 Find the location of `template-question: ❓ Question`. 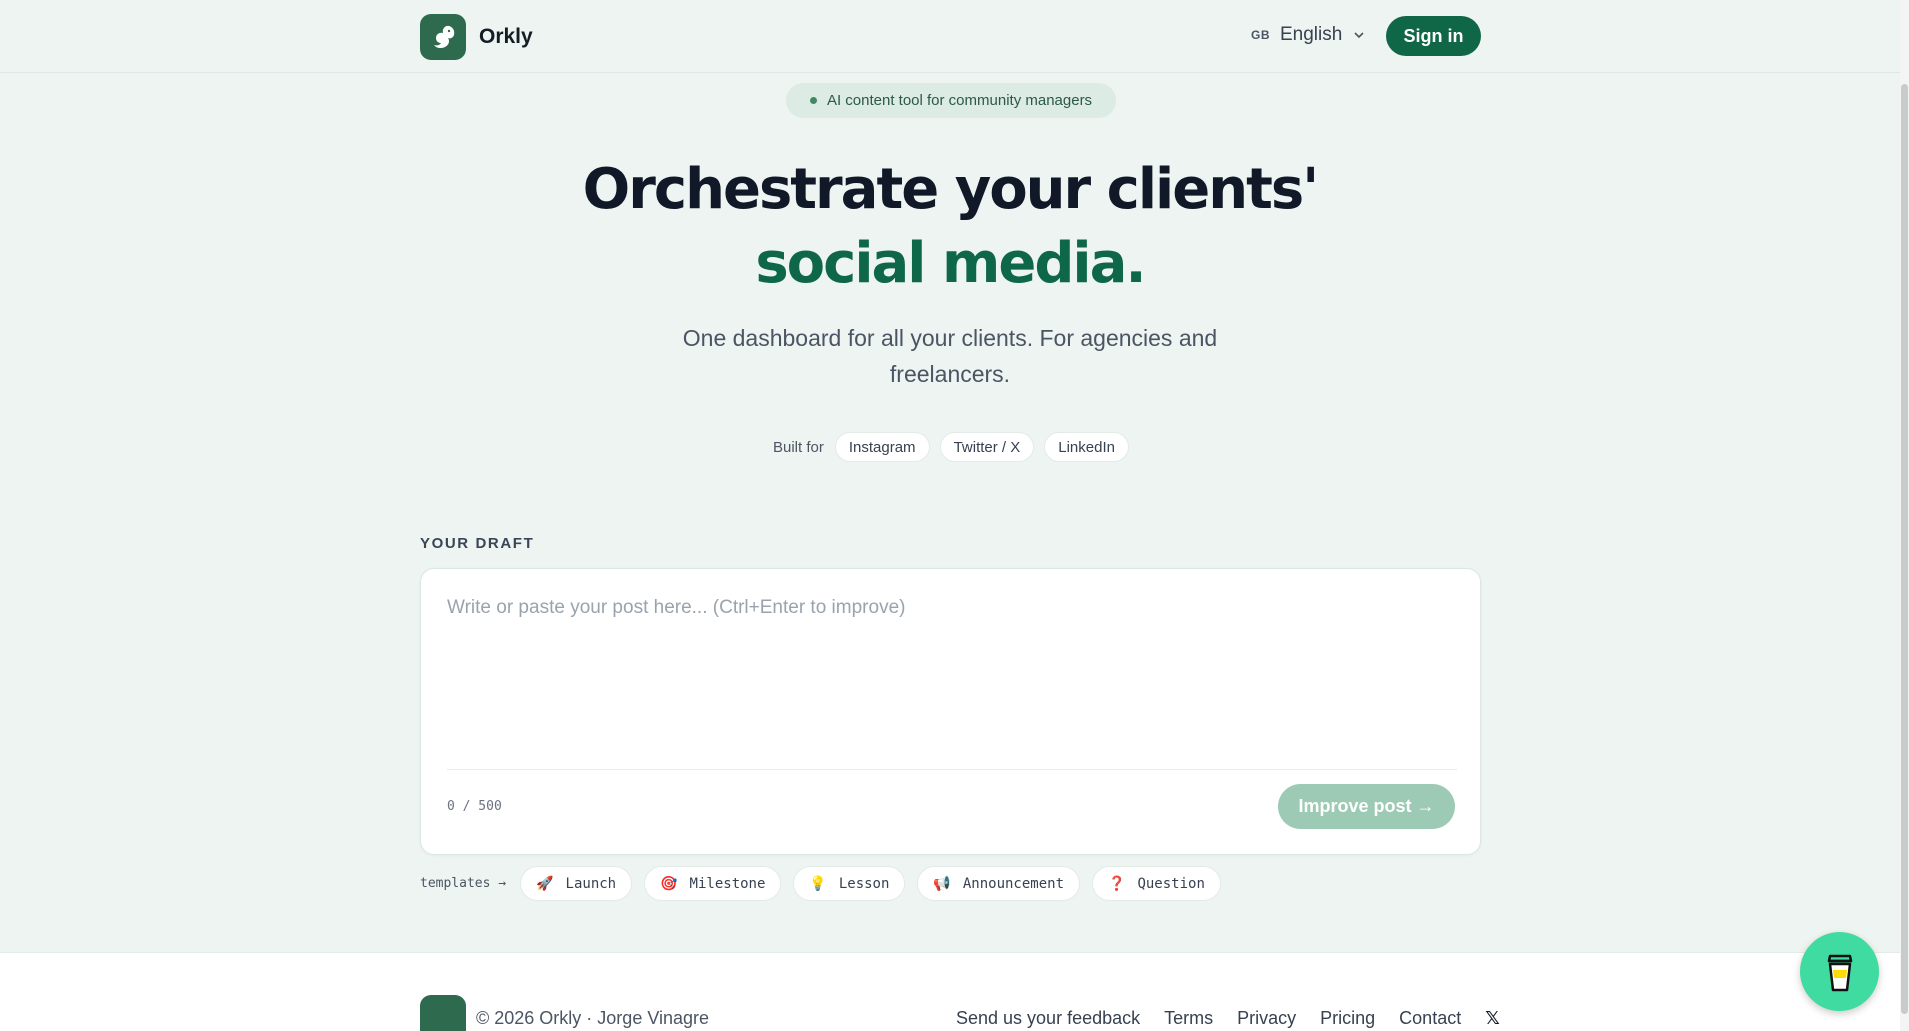

template-question: ❓ Question is located at coordinates (1156, 883).